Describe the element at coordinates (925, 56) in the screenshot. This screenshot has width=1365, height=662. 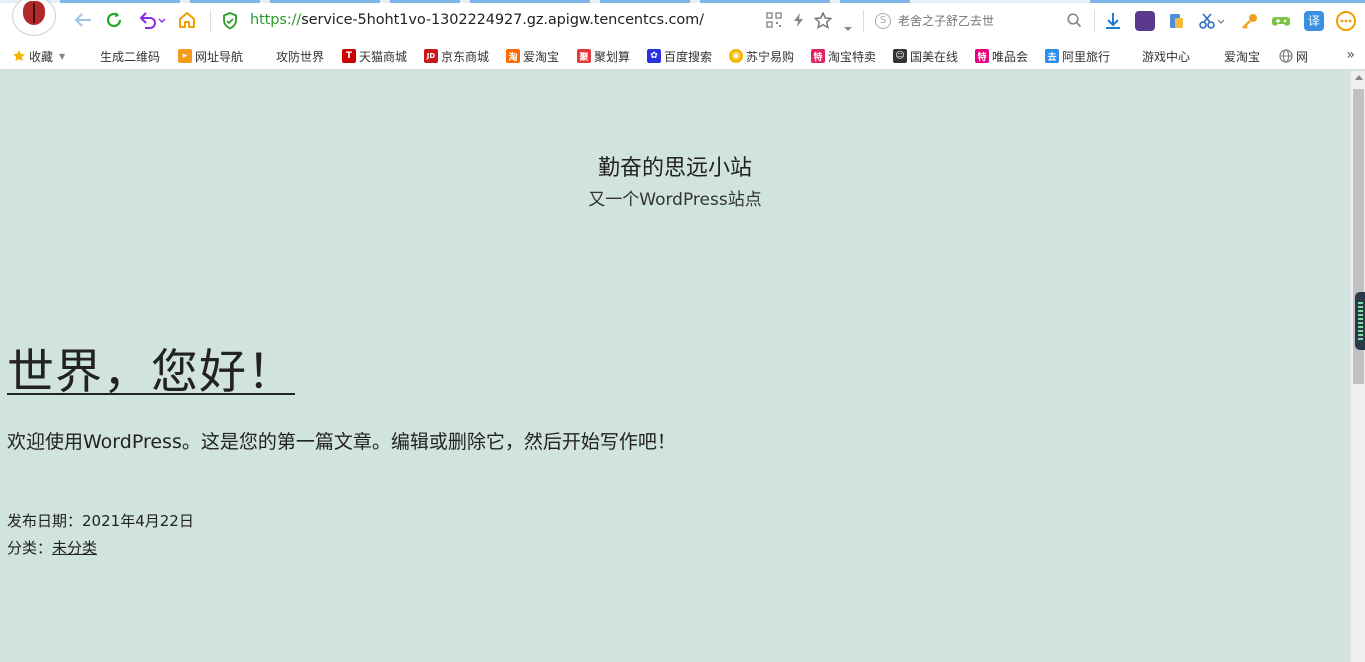
I see `bookmark-item: ☺ 国美在线` at that location.